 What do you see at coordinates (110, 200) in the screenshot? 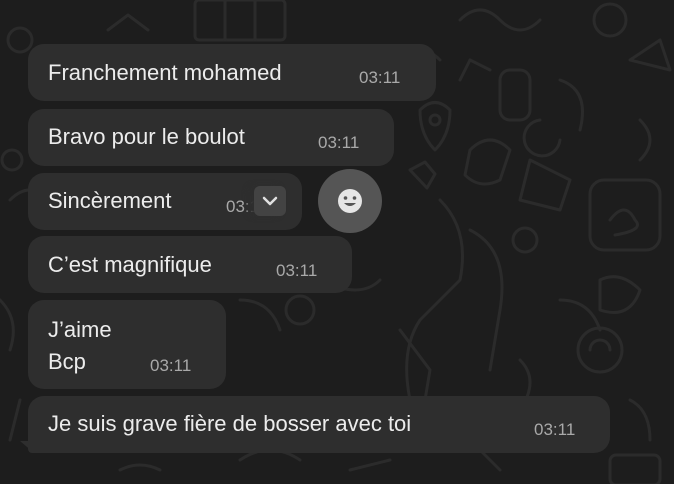
I see `message-text: Sincèrement` at bounding box center [110, 200].